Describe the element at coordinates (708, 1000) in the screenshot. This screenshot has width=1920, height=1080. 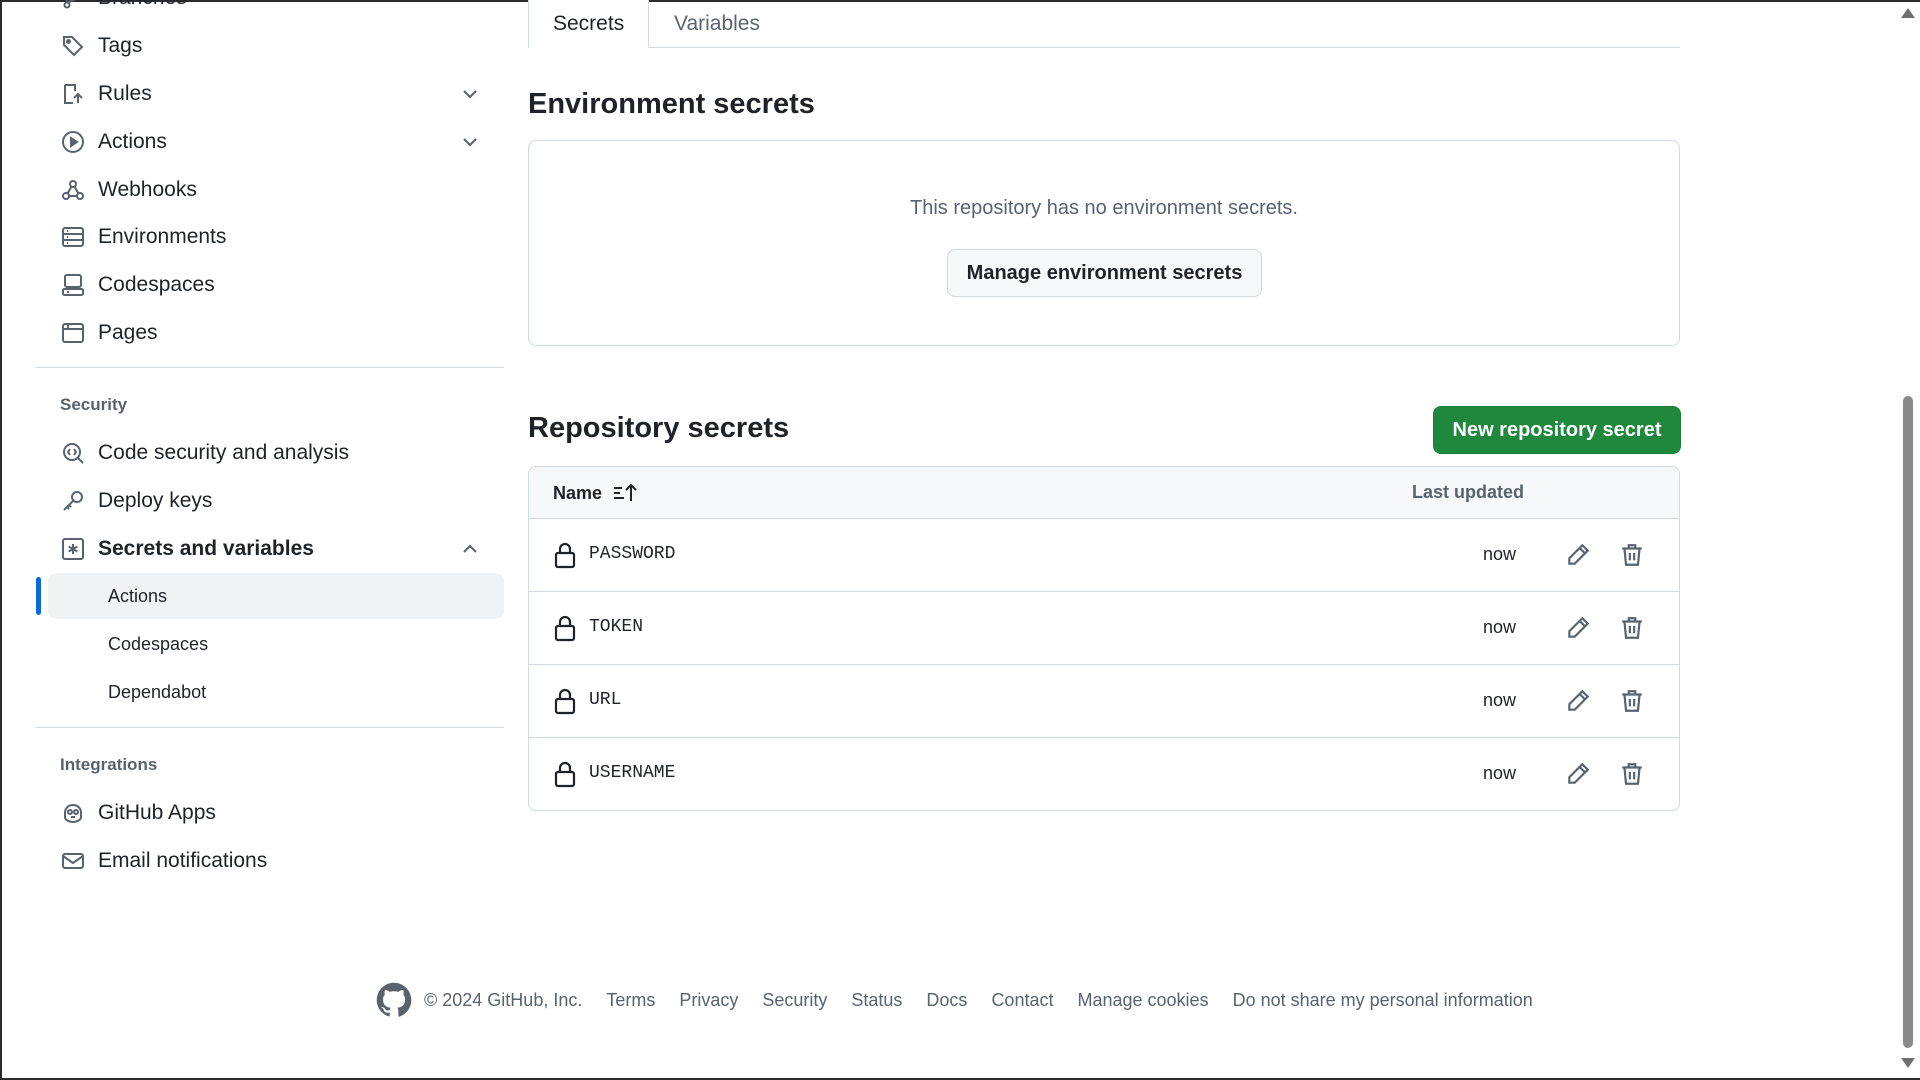
I see `footer-link-privacy: Privacy` at that location.